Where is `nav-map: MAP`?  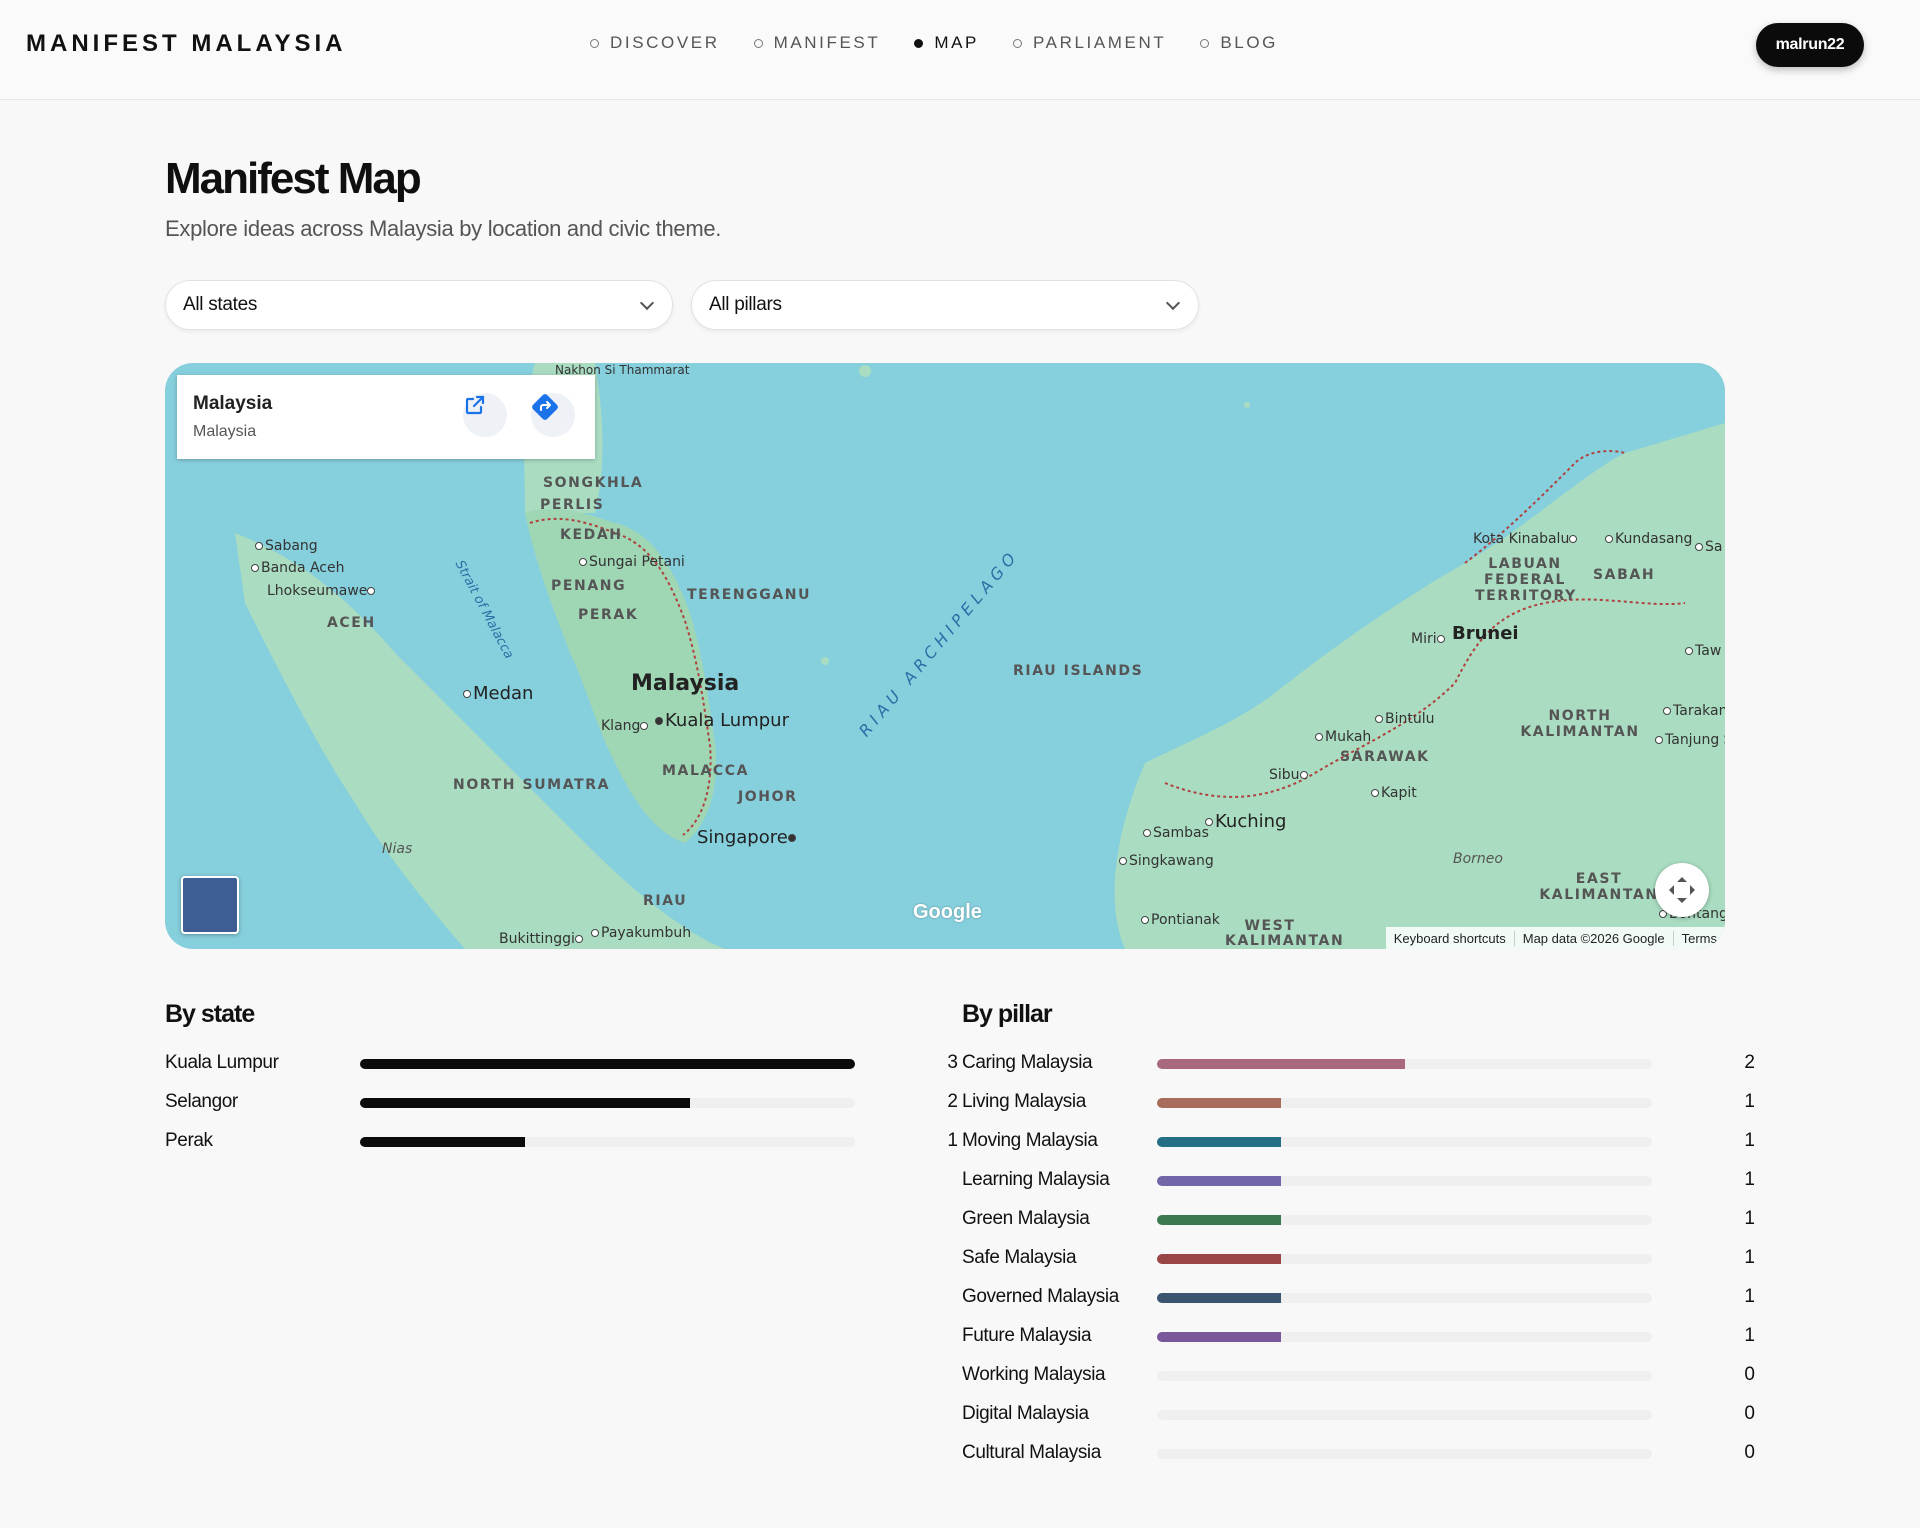 nav-map: MAP is located at coordinates (946, 43).